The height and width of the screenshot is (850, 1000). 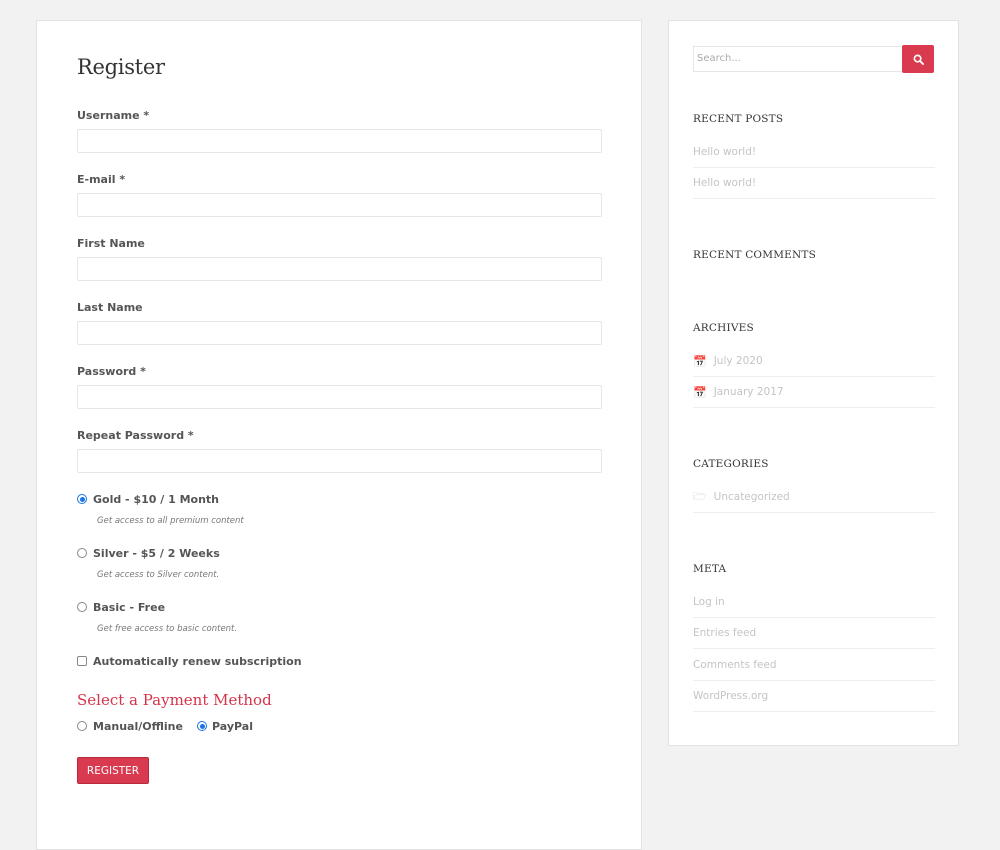 What do you see at coordinates (113, 770) in the screenshot?
I see `register-button: REGISTER` at bounding box center [113, 770].